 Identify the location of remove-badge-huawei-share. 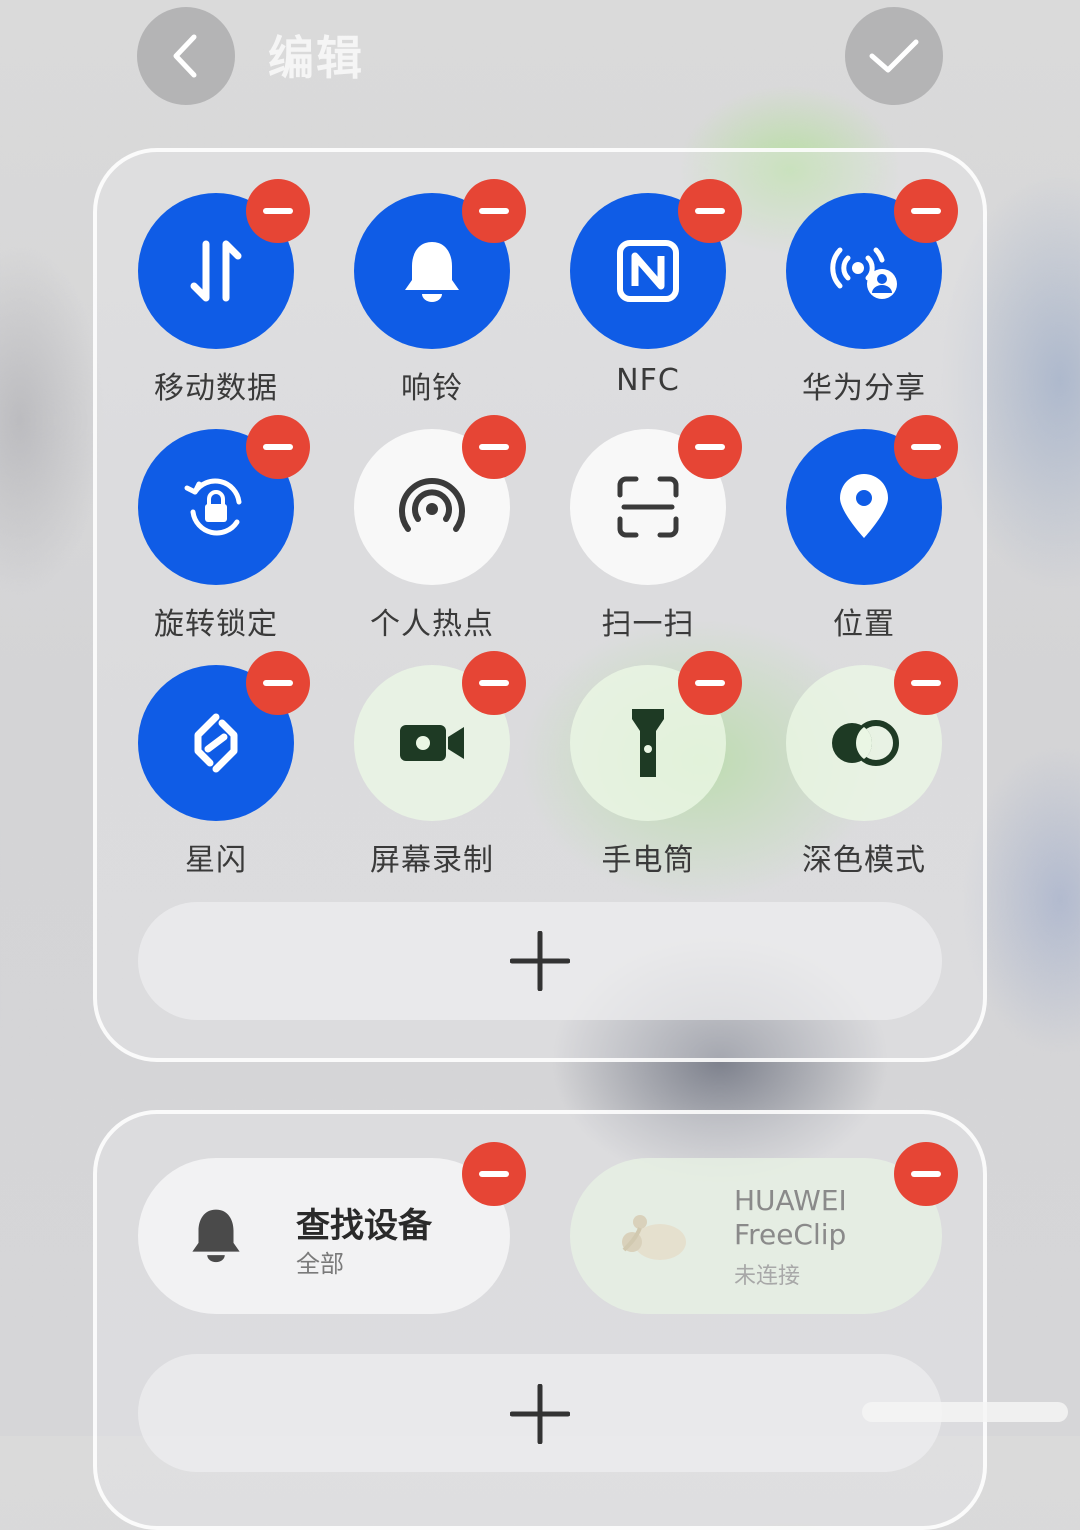
(926, 211).